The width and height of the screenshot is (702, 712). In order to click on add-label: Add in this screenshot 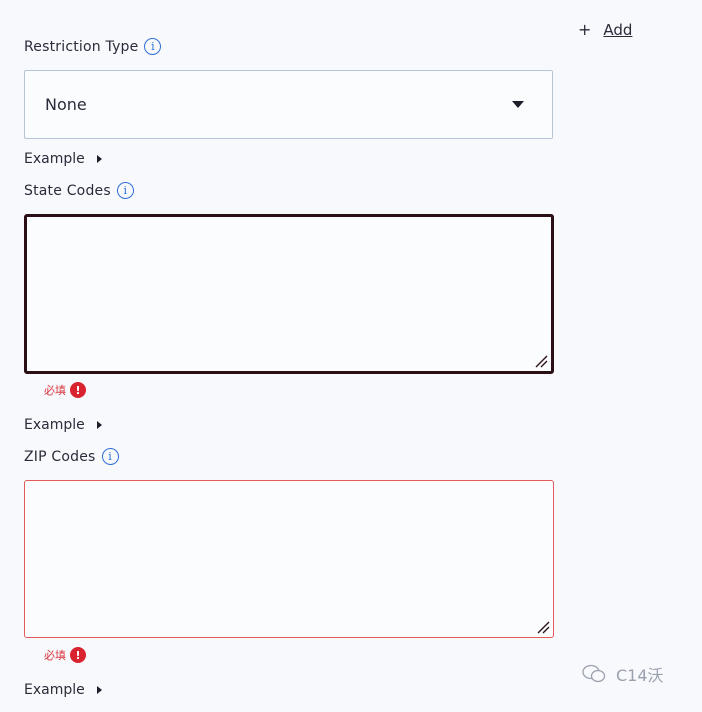, I will do `click(617, 30)`.